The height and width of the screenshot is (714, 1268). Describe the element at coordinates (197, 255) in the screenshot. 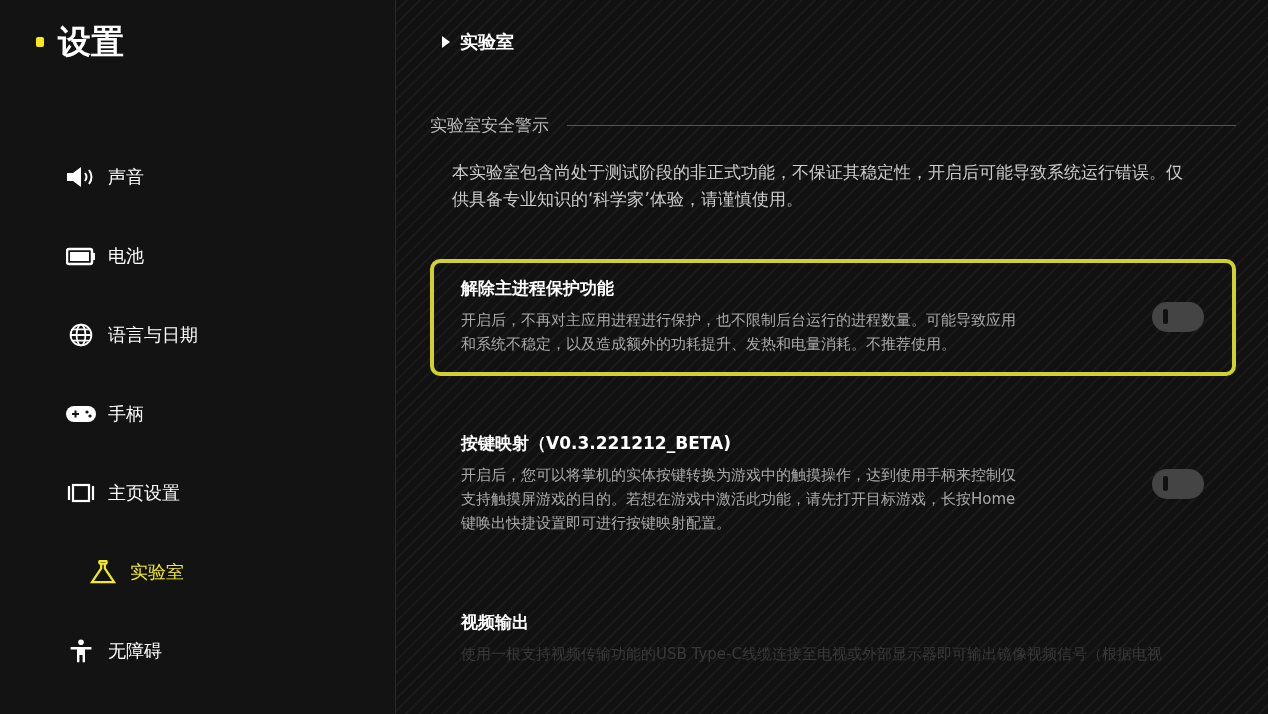

I see `sidebar-item: 电池` at that location.